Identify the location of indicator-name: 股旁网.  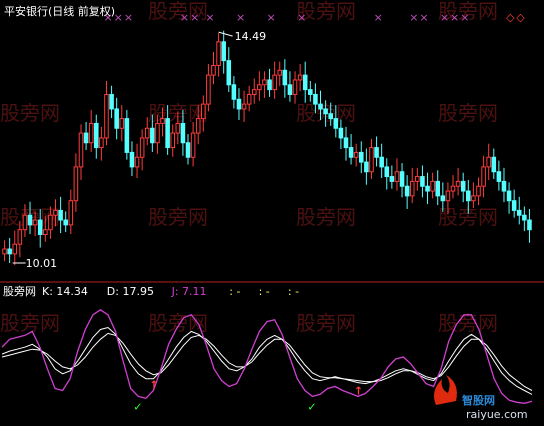
(19, 291).